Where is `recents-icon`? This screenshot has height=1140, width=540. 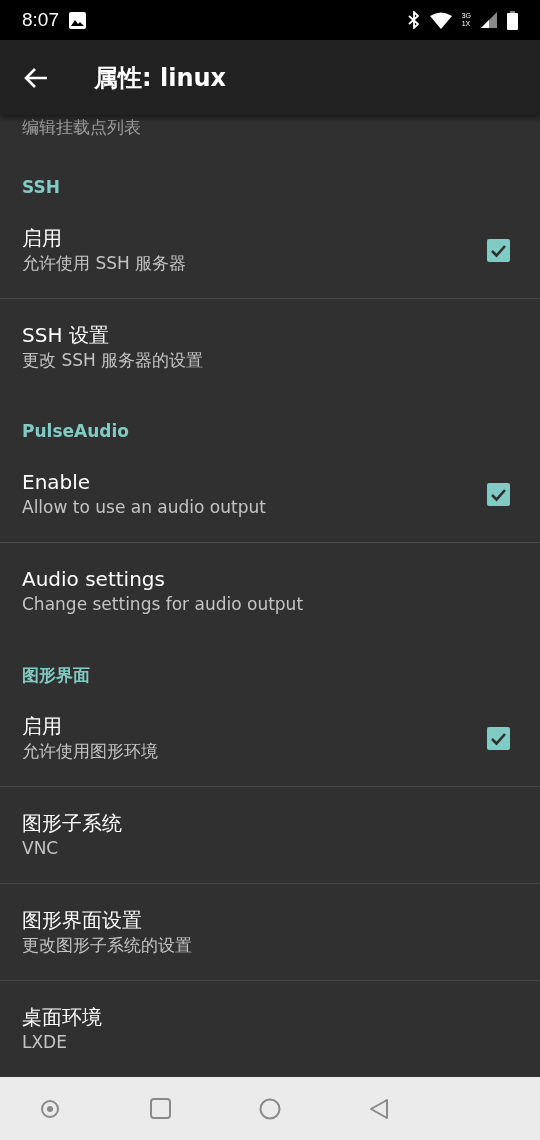
recents-icon is located at coordinates (160, 1108).